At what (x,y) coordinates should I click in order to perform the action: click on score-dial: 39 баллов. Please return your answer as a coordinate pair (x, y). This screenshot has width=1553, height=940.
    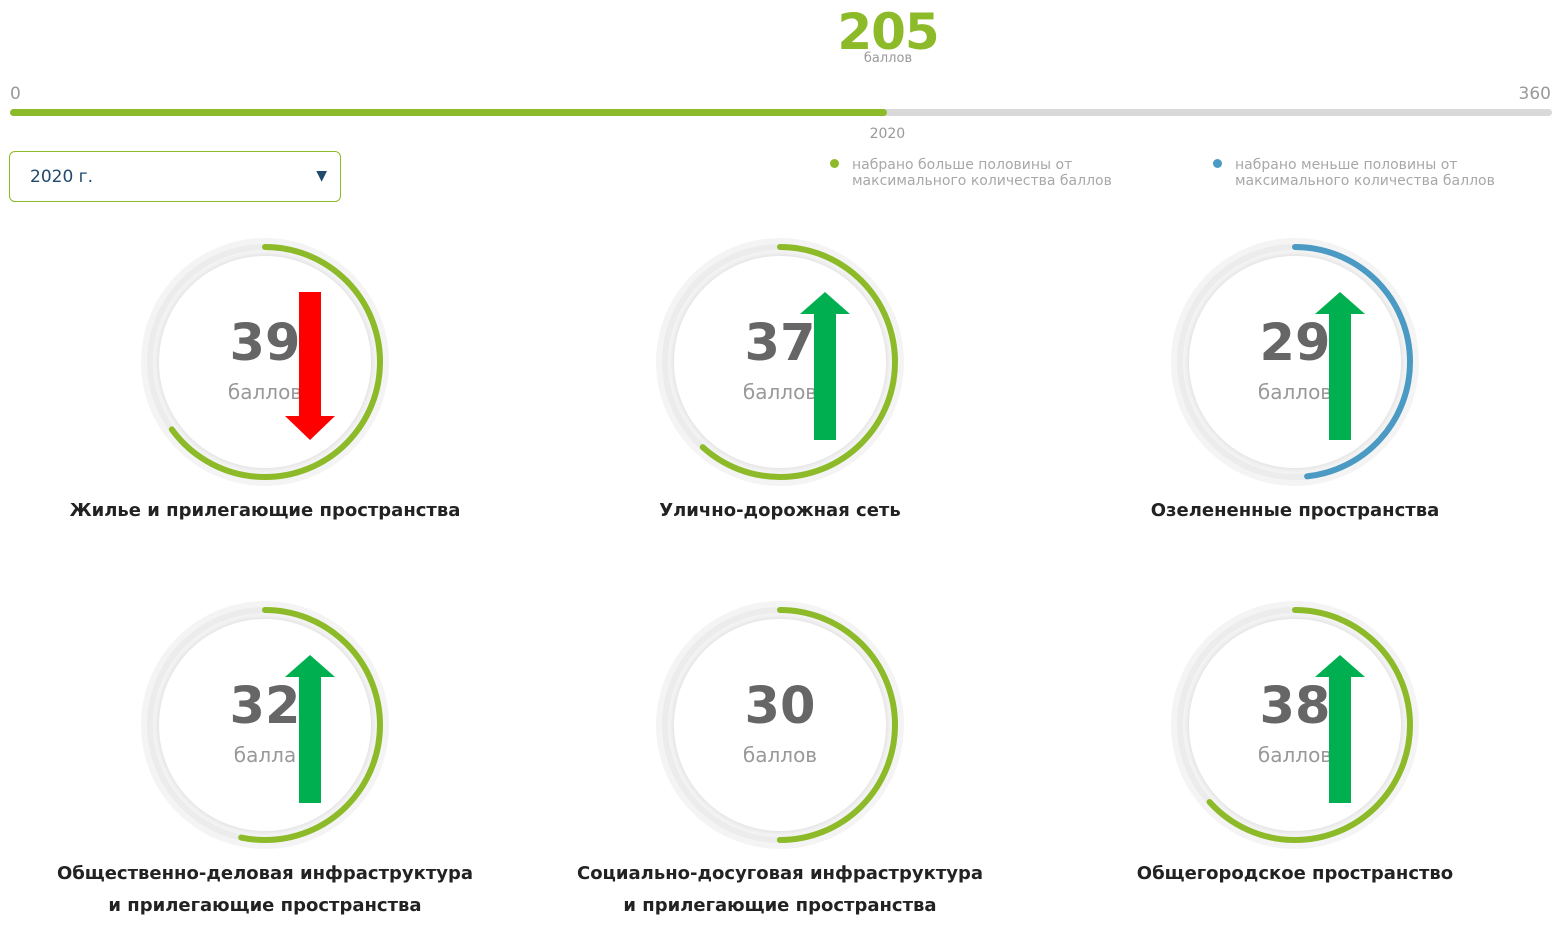
    Looking at the image, I should click on (265, 362).